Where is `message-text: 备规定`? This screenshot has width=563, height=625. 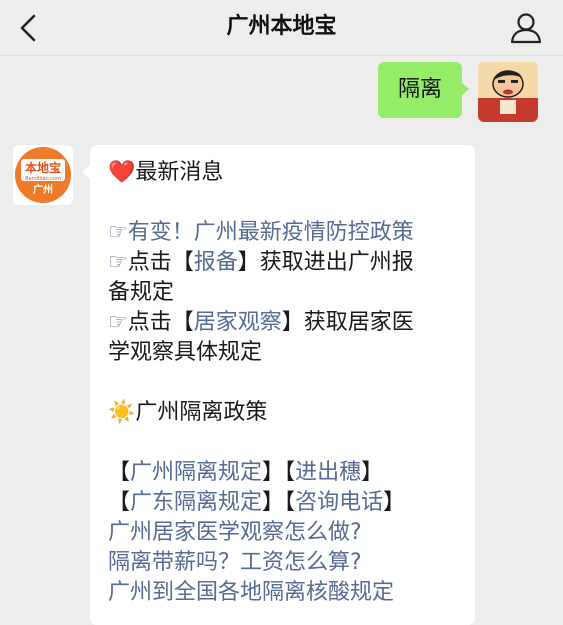 message-text: 备规定 is located at coordinates (141, 292).